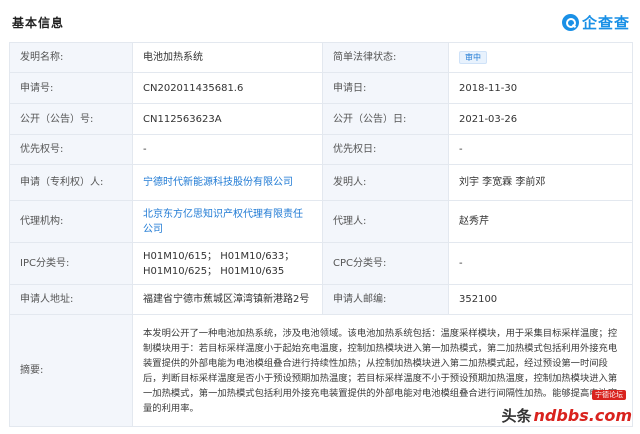 The width and height of the screenshot is (640, 434). Describe the element at coordinates (540, 299) in the screenshot. I see `value-postcode: 352100` at that location.